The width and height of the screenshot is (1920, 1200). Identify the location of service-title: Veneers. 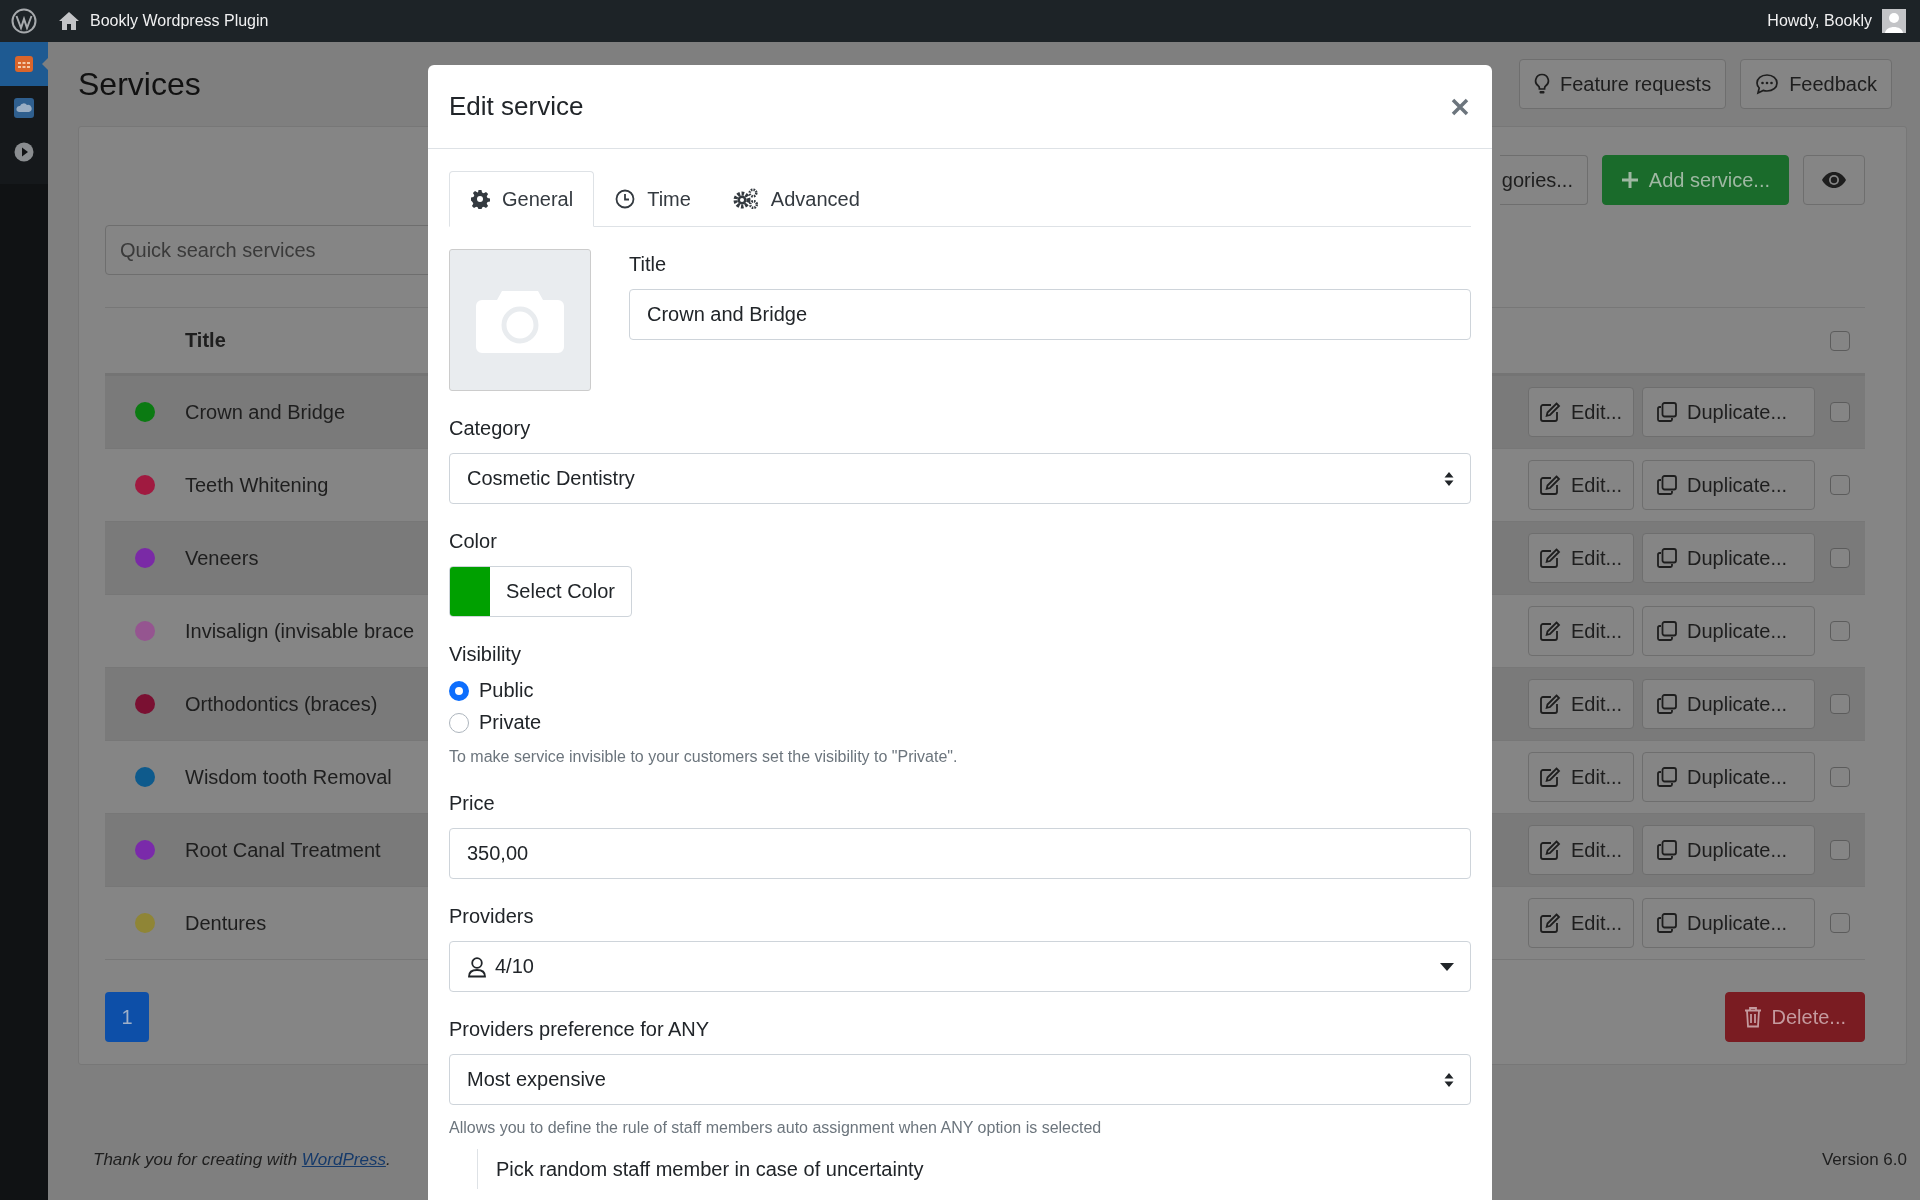
(222, 558).